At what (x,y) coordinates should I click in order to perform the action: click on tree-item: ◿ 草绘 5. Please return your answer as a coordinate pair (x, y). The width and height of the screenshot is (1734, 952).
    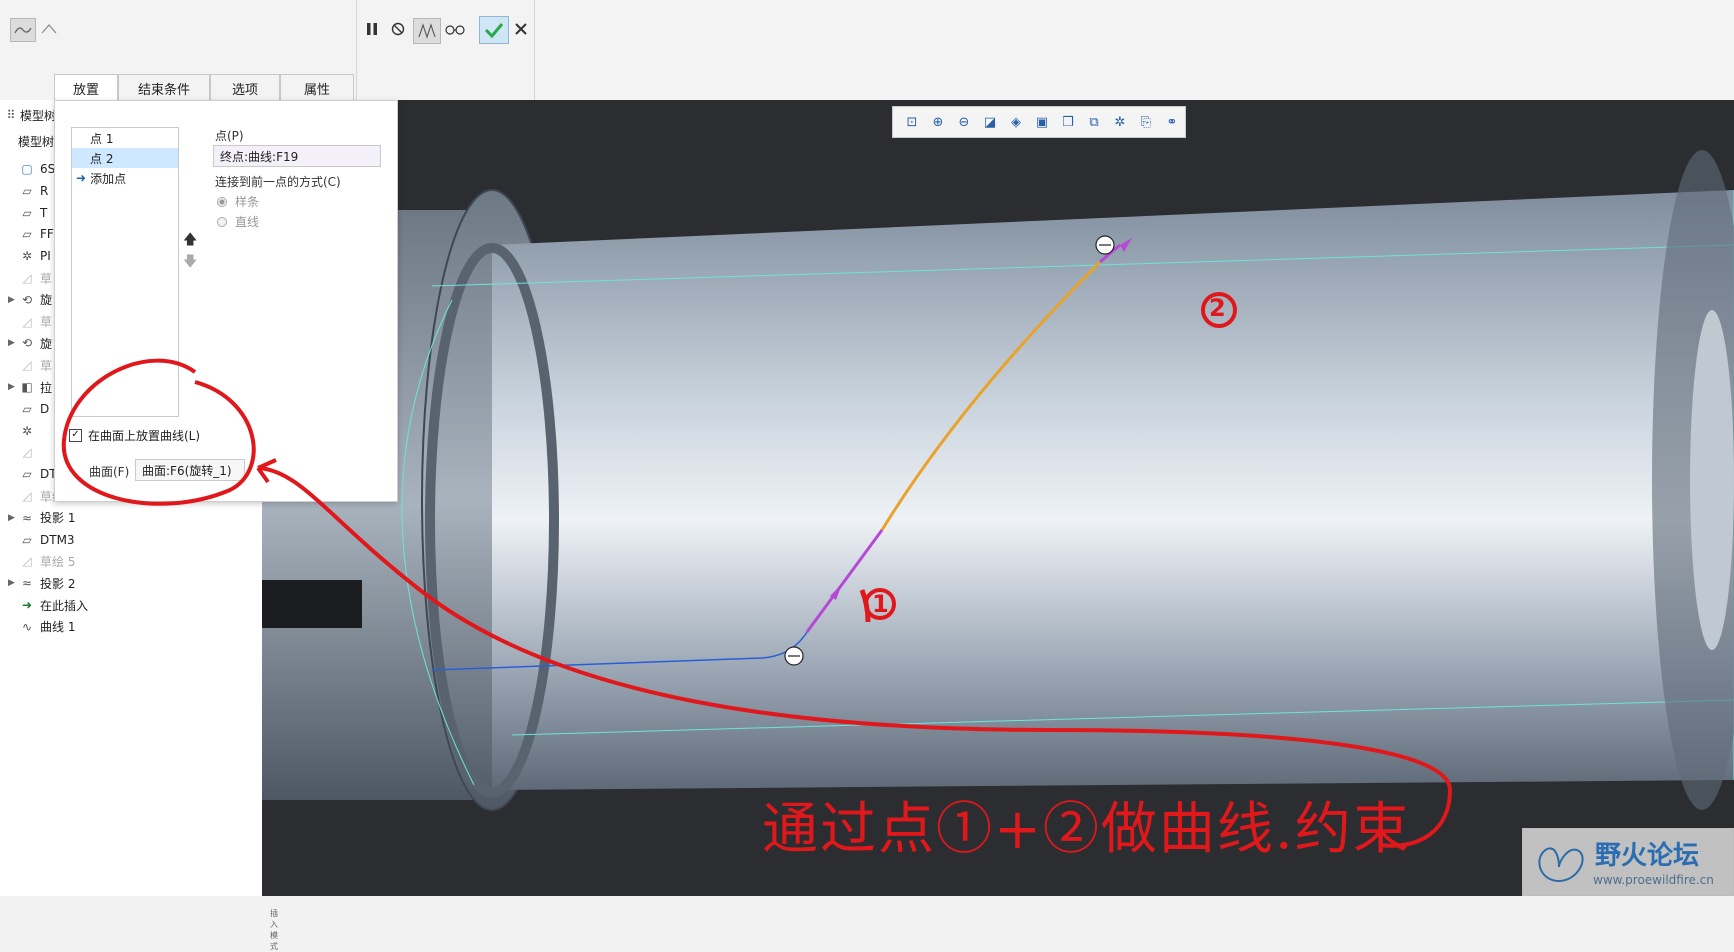
    Looking at the image, I should click on (37, 561).